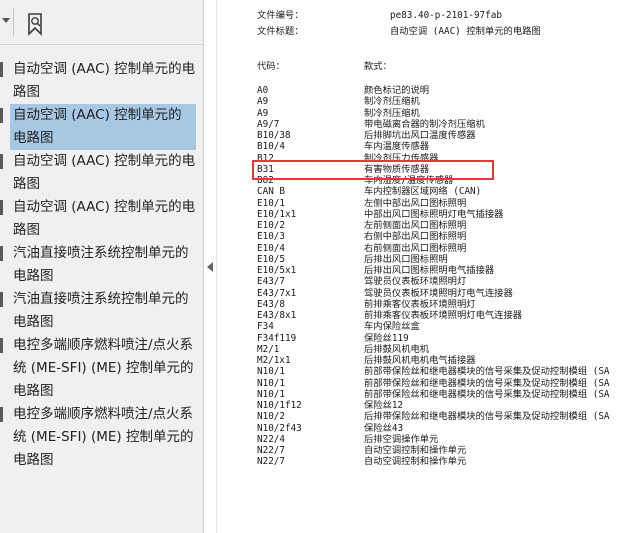 Image resolution: width=641 pixels, height=533 pixels. Describe the element at coordinates (263, 102) in the screenshot. I see `component-code: A9` at that location.